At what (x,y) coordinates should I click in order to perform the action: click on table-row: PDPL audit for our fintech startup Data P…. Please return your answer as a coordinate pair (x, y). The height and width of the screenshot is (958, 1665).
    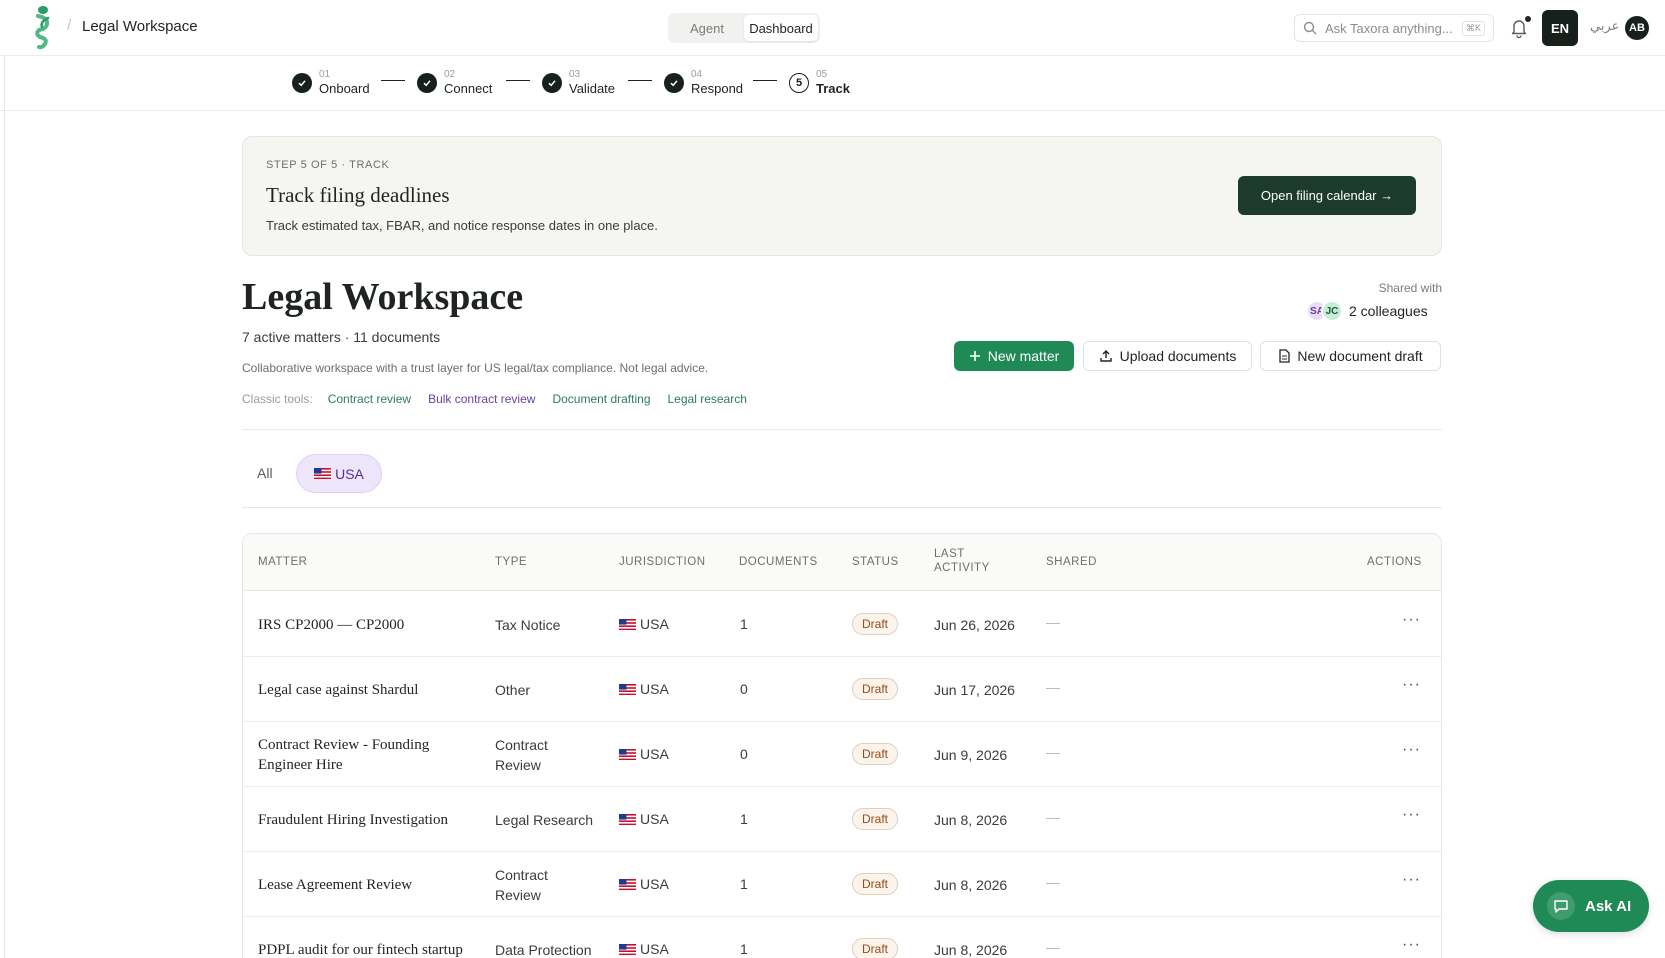
    Looking at the image, I should click on (842, 937).